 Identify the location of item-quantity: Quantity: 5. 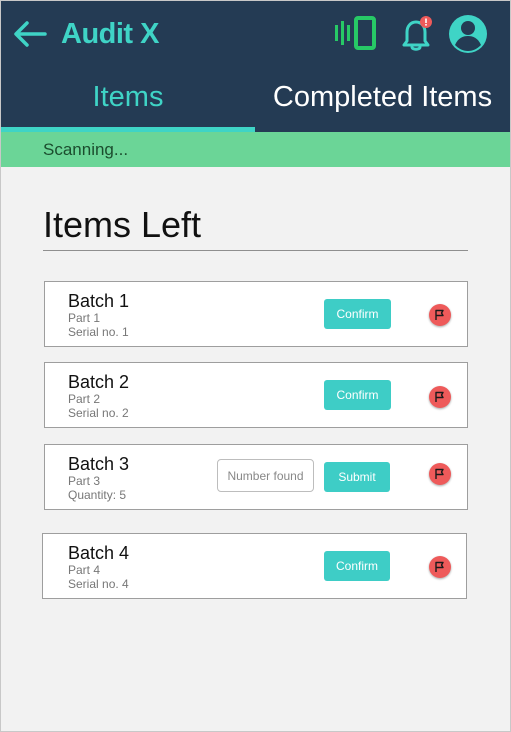
(97, 495).